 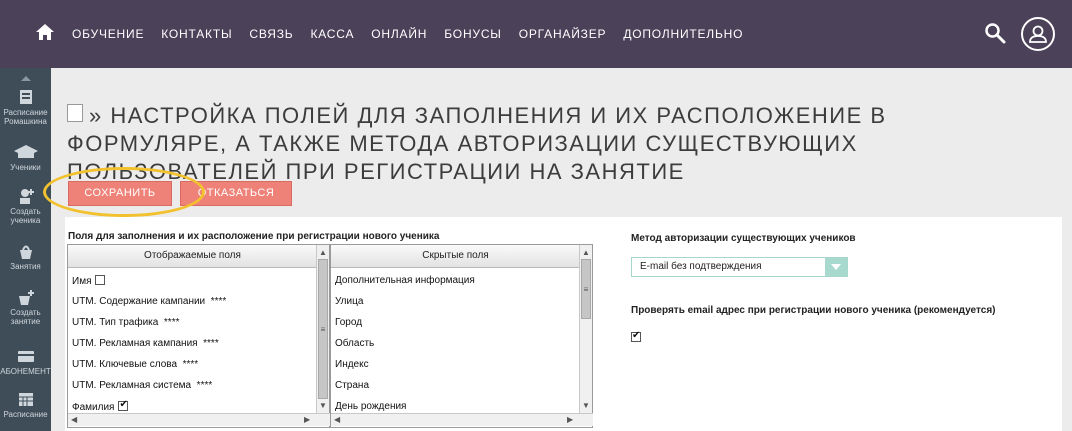 I want to click on sidebar-item-label: ученика, so click(x=25, y=220).